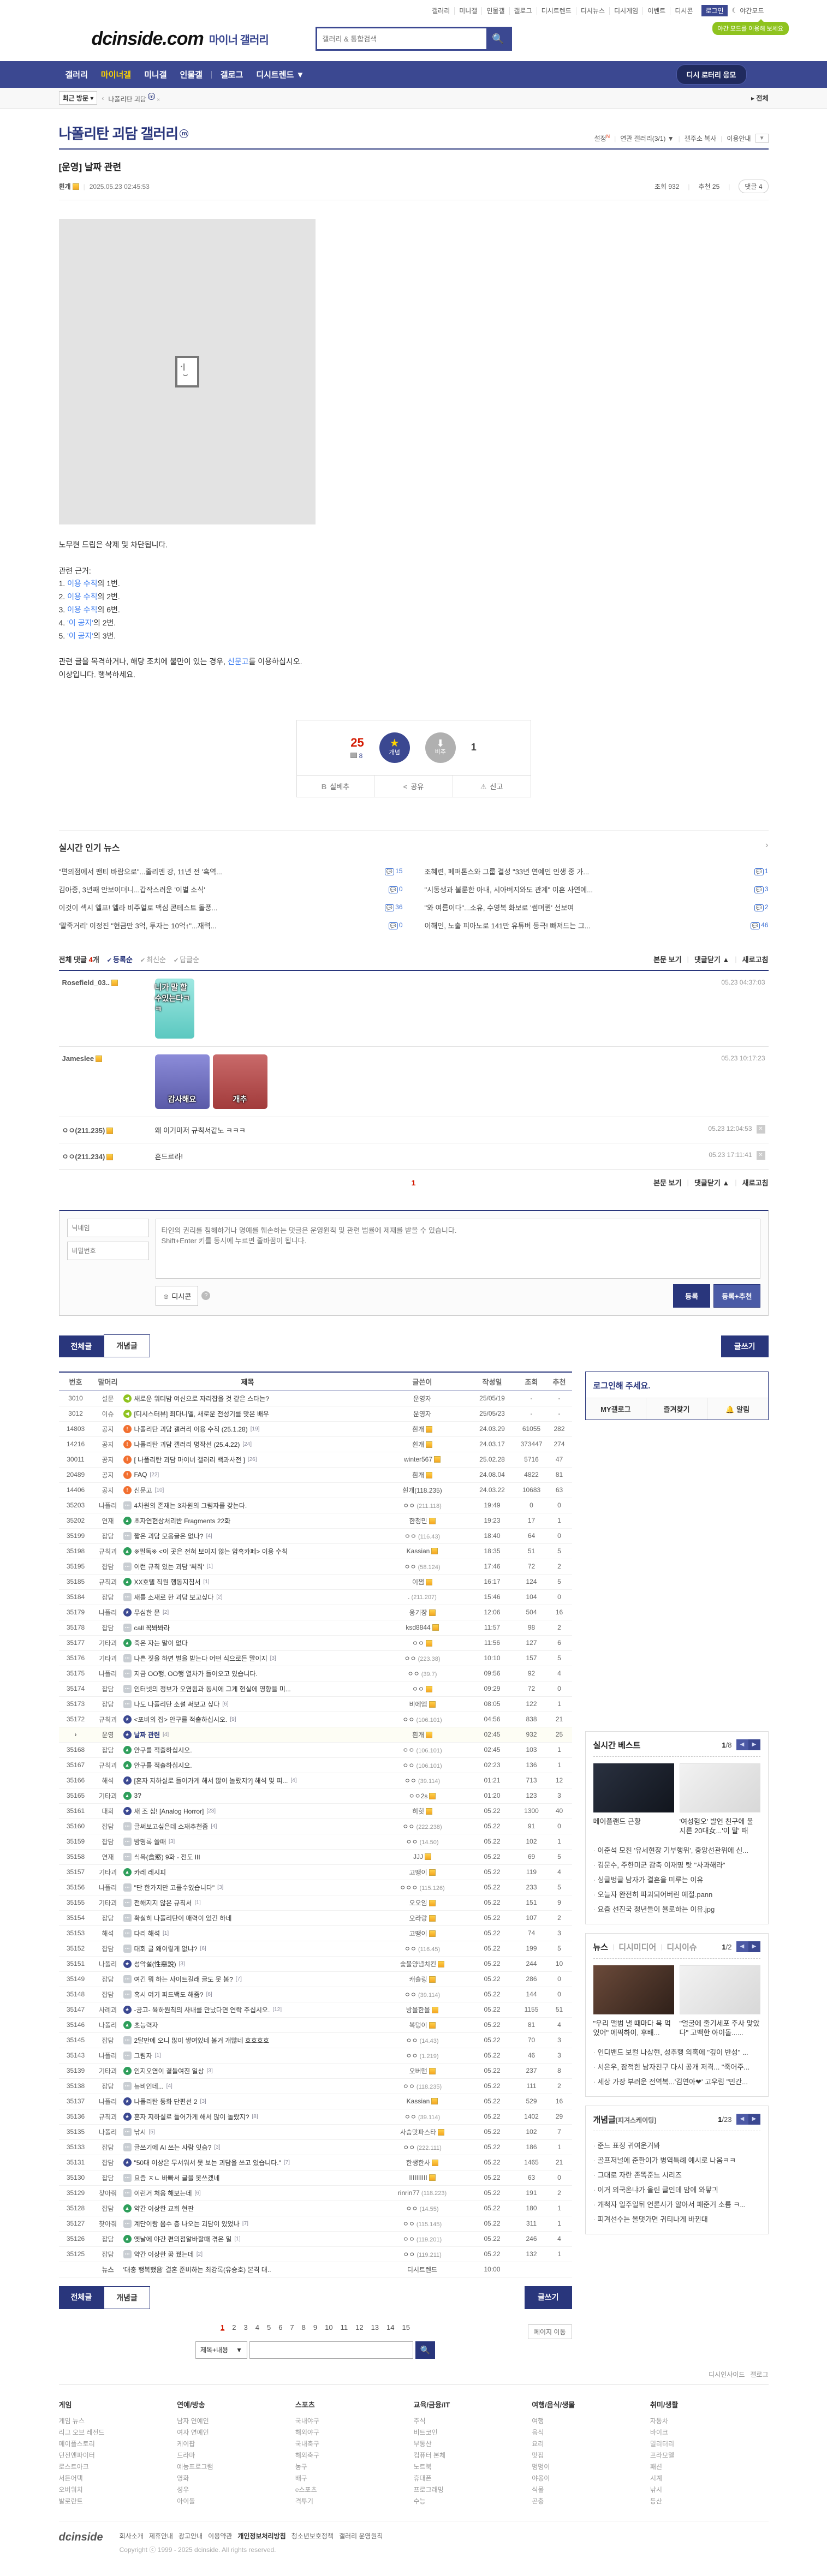 The width and height of the screenshot is (827, 2576). Describe the element at coordinates (315, 2056) in the screenshot. I see `table-row: 35143 나폴리 ⋯ 그림자 [1] ㅇㅇ (1.219) 05.22 46 3` at that location.